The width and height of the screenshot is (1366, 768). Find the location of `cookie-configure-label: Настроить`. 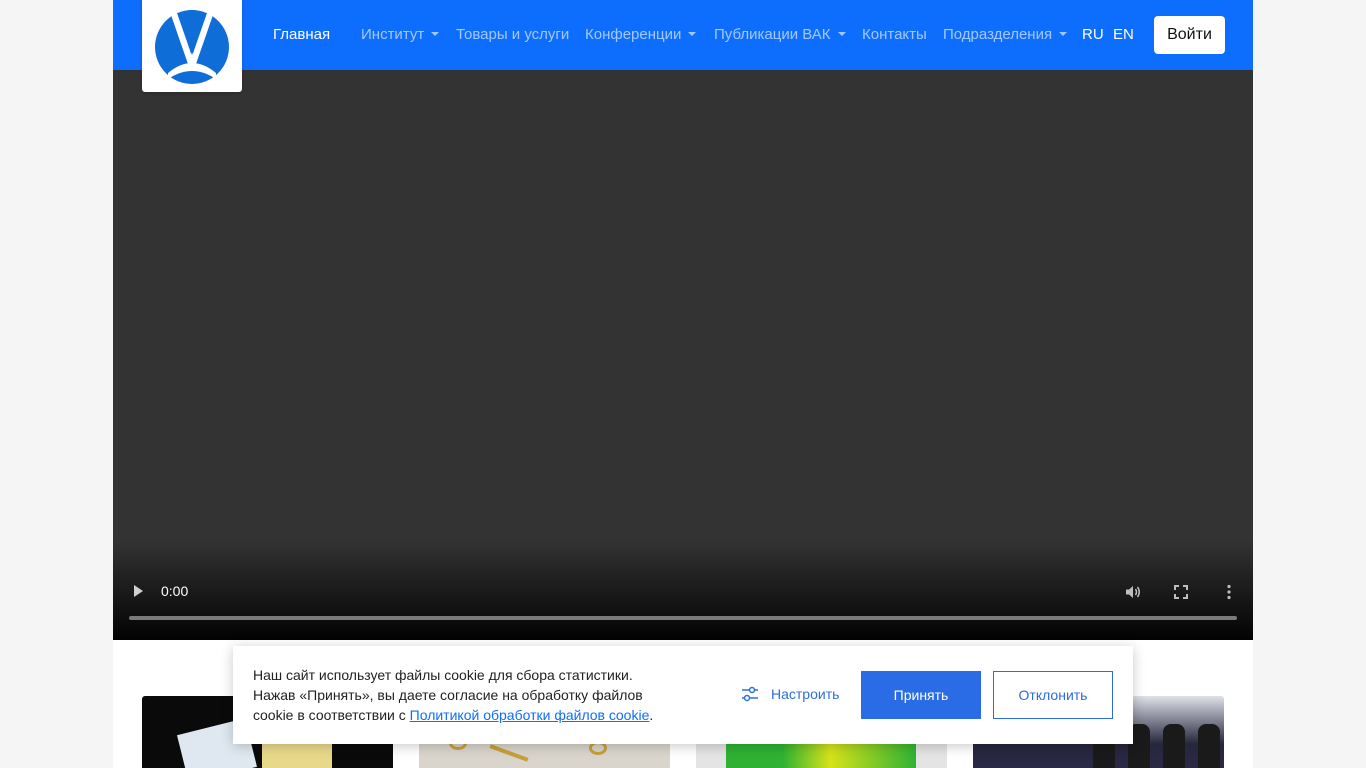

cookie-configure-label: Настроить is located at coordinates (805, 694).